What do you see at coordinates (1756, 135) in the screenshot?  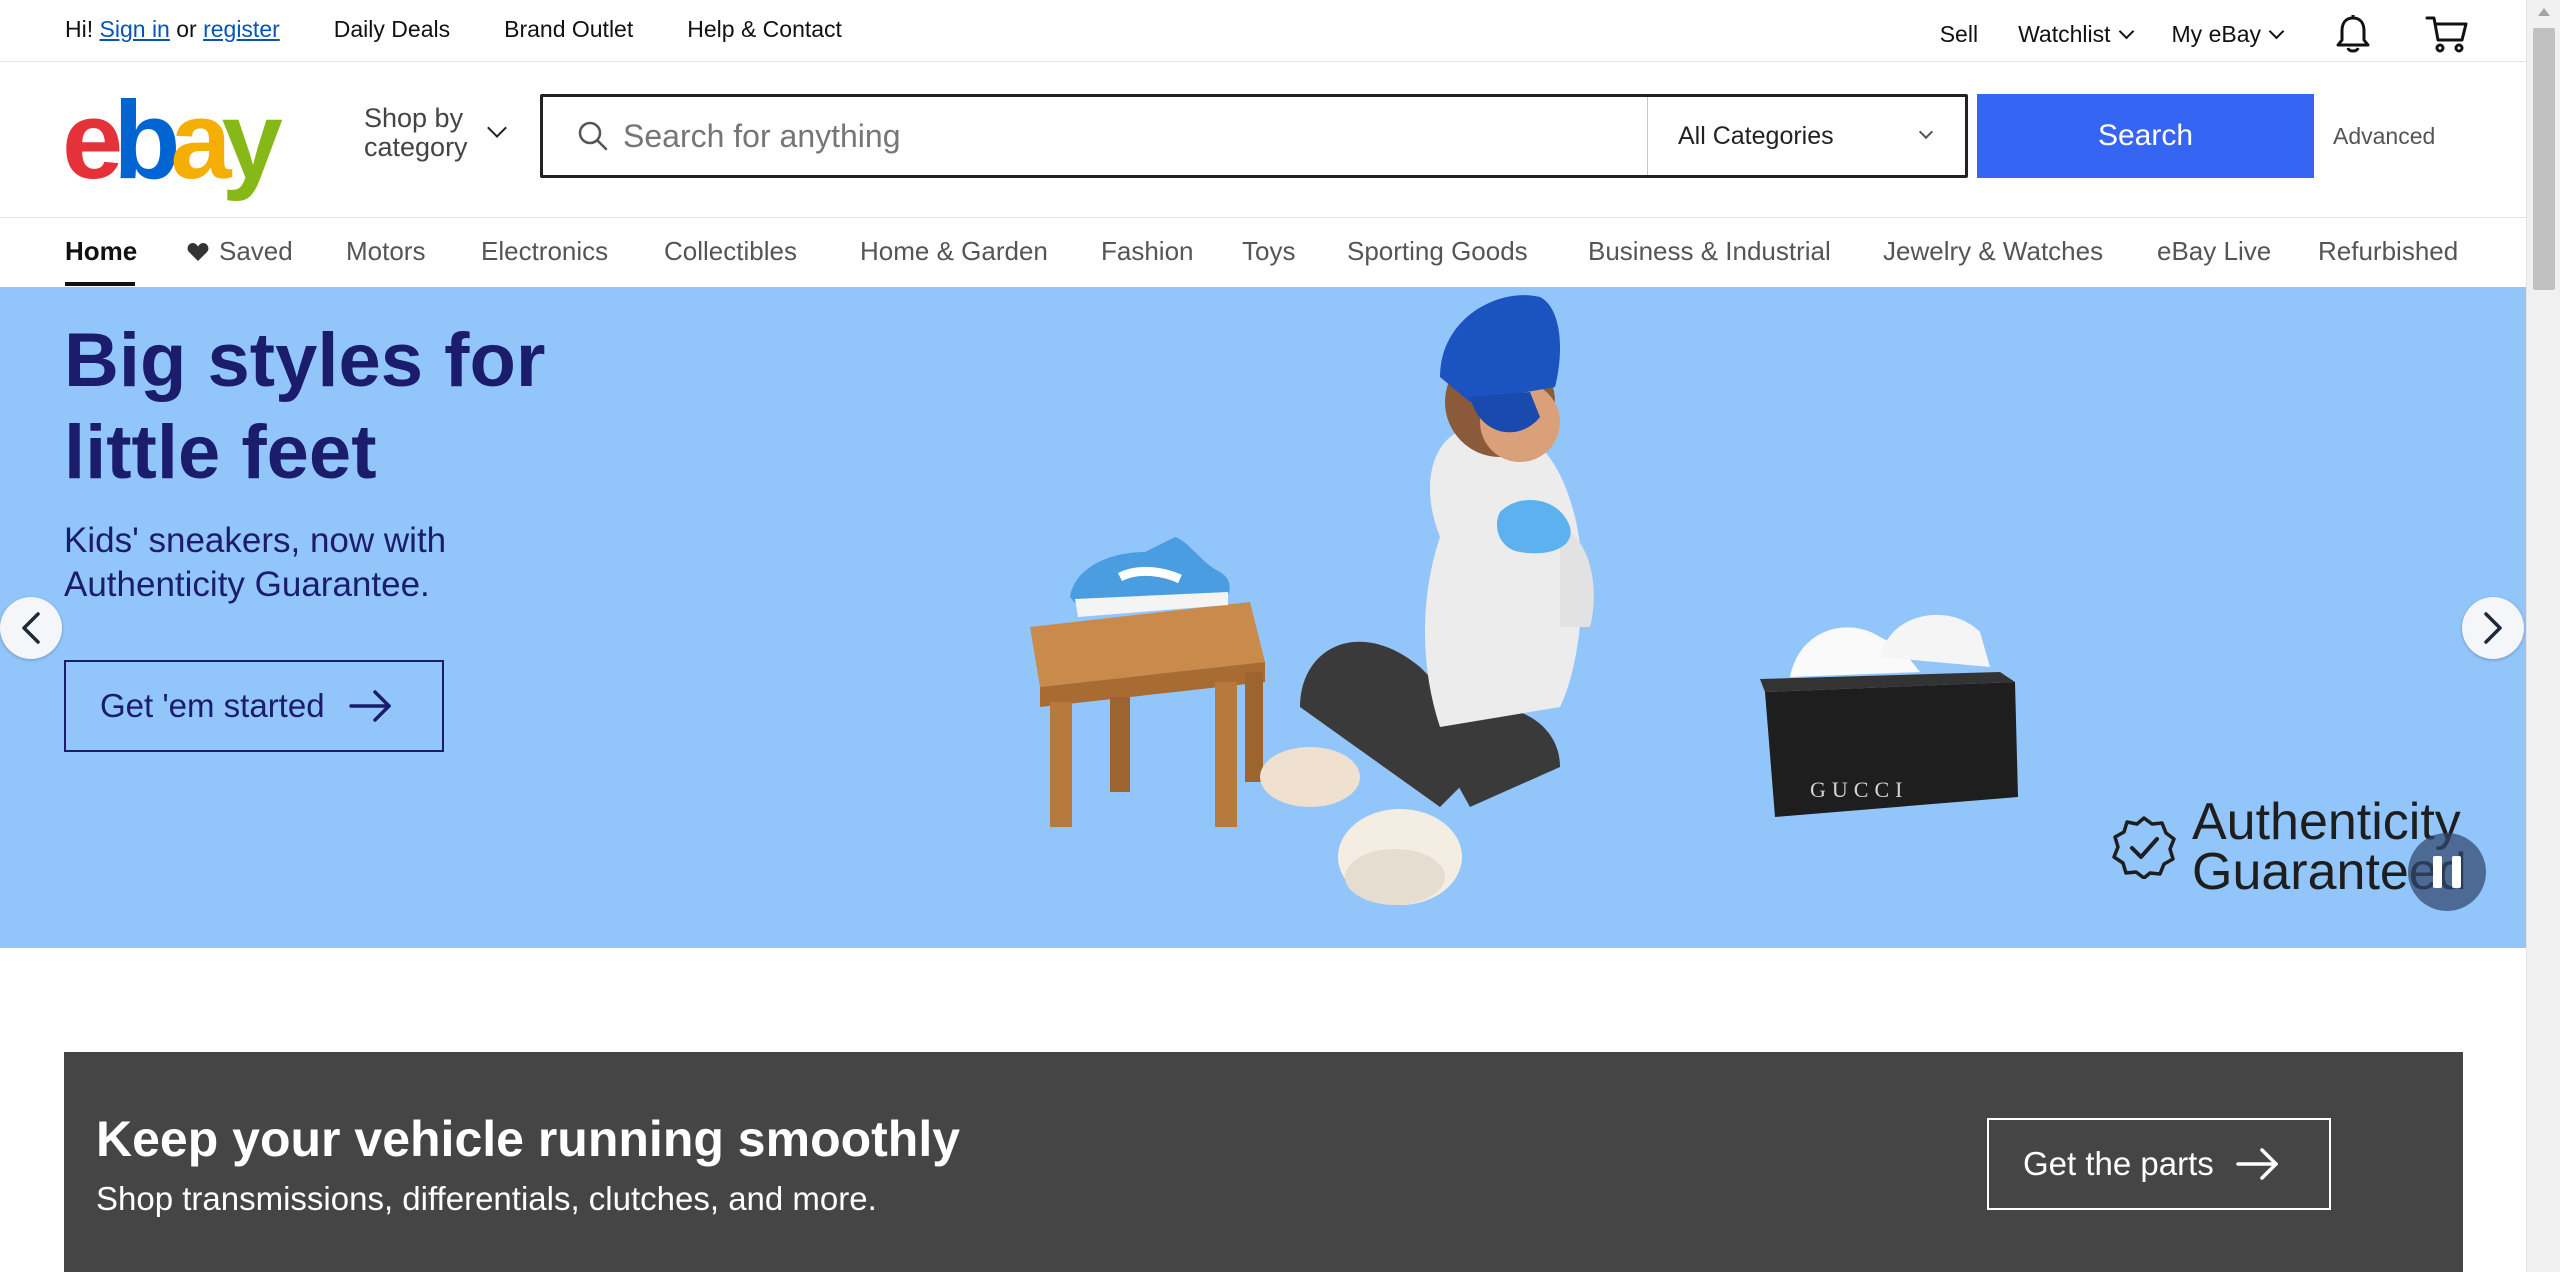 I see `category-select-value: All Categories` at bounding box center [1756, 135].